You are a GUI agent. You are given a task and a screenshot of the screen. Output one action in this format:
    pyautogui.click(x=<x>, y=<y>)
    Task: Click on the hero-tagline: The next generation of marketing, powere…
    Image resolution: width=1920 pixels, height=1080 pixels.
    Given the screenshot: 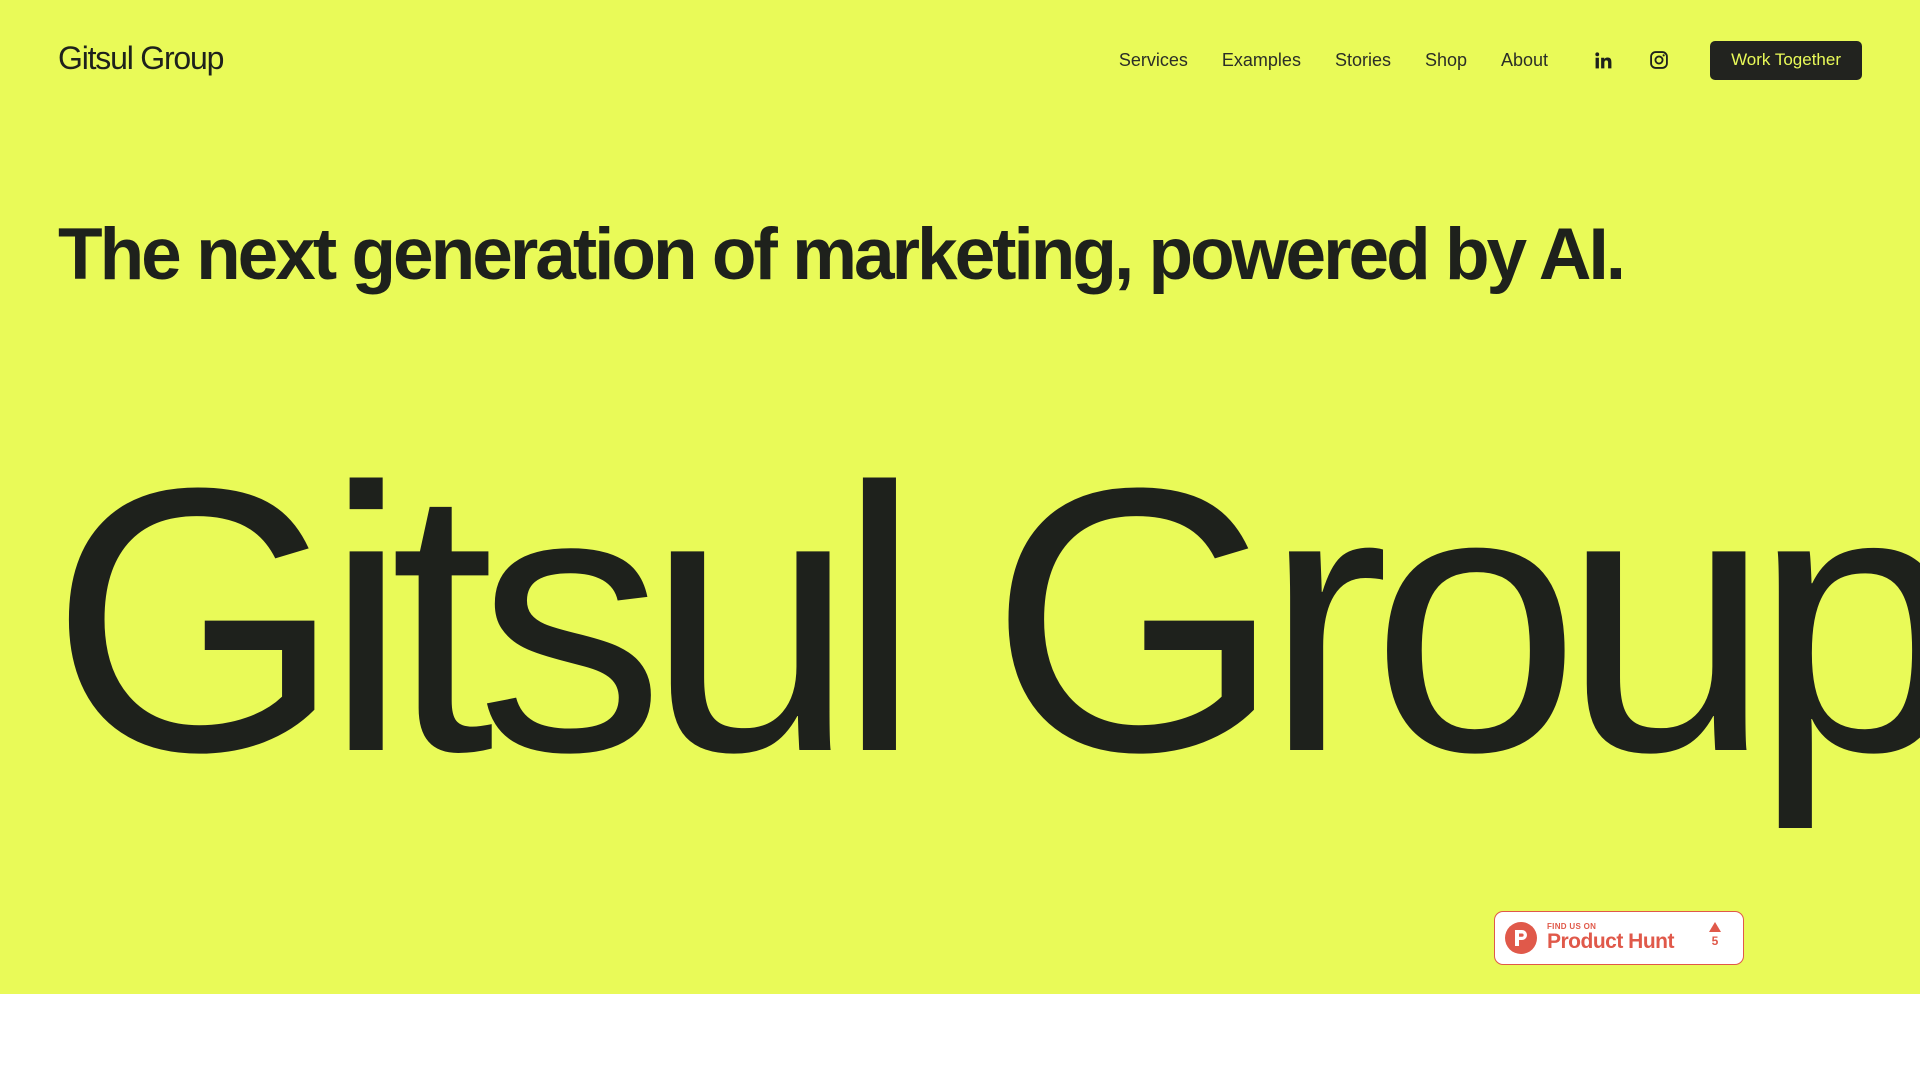 What is the action you would take?
    pyautogui.click(x=842, y=254)
    